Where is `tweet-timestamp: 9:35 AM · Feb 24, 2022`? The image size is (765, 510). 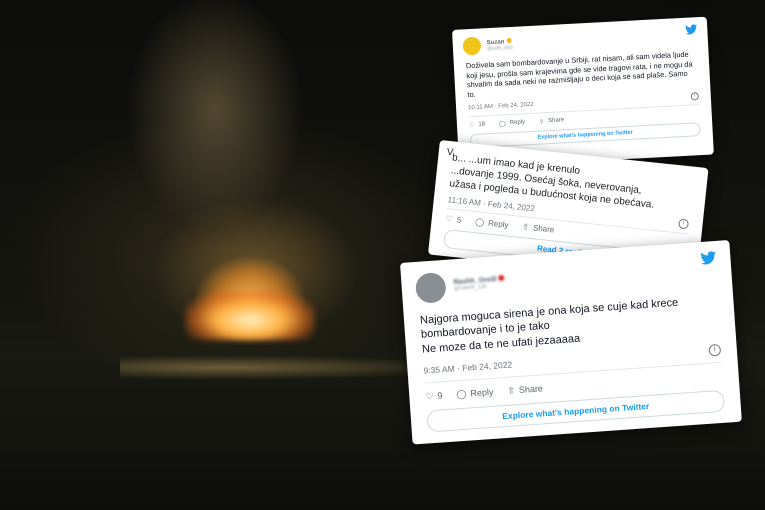
tweet-timestamp: 9:35 AM · Feb 24, 2022 is located at coordinates (467, 367).